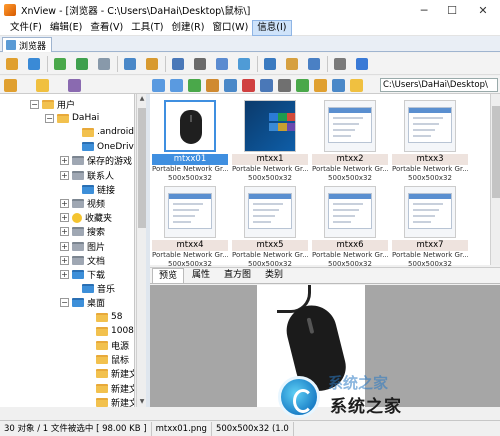  I want to click on new-folder-icon, so click(212, 85).